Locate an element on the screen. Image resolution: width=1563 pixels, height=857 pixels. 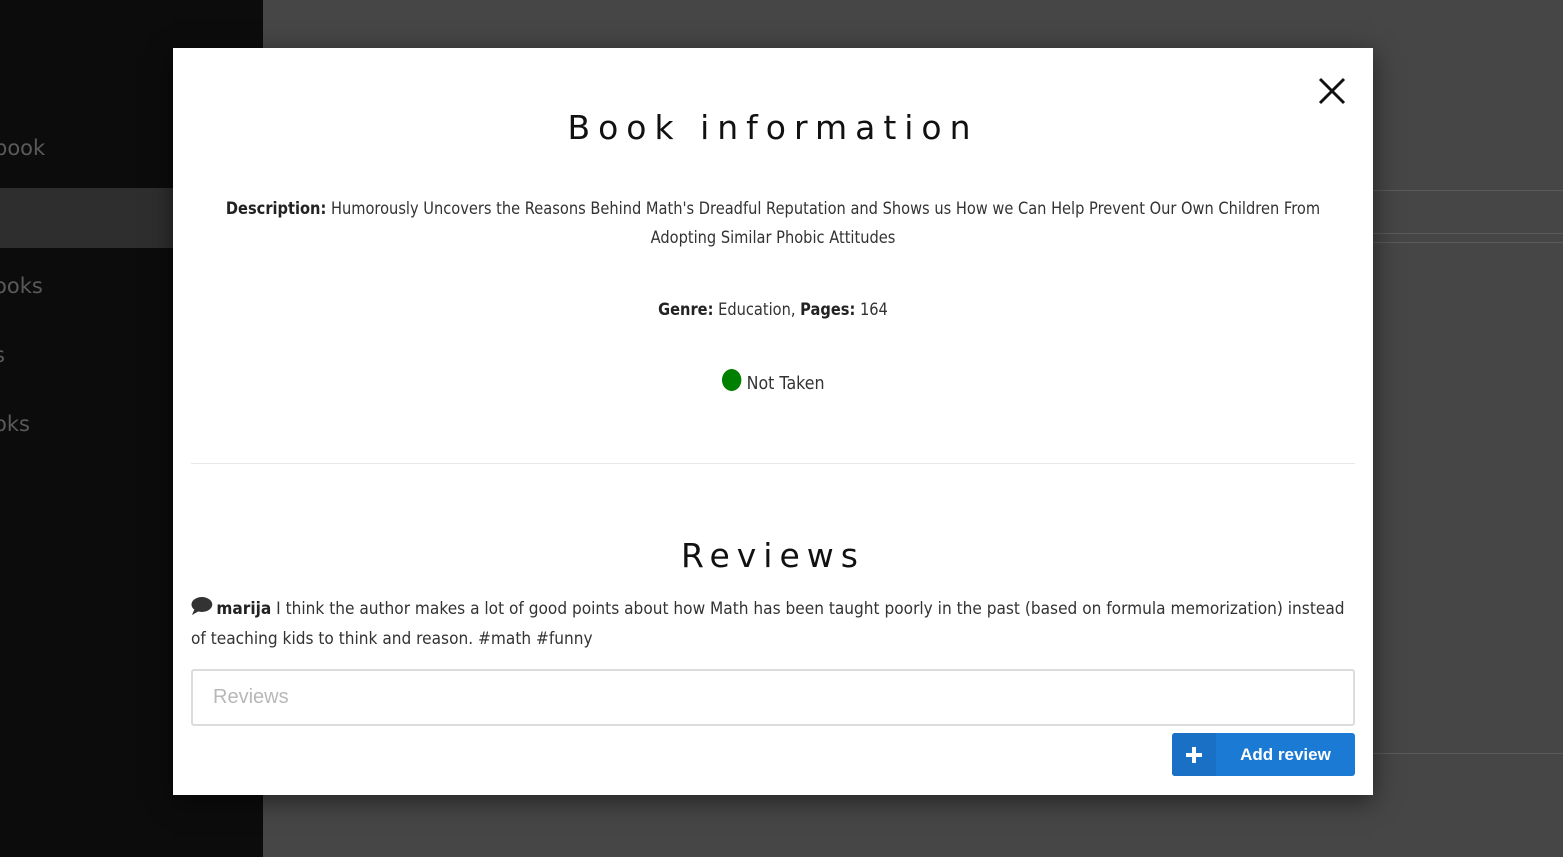
sidebar-item-label: ooks is located at coordinates (21, 286).